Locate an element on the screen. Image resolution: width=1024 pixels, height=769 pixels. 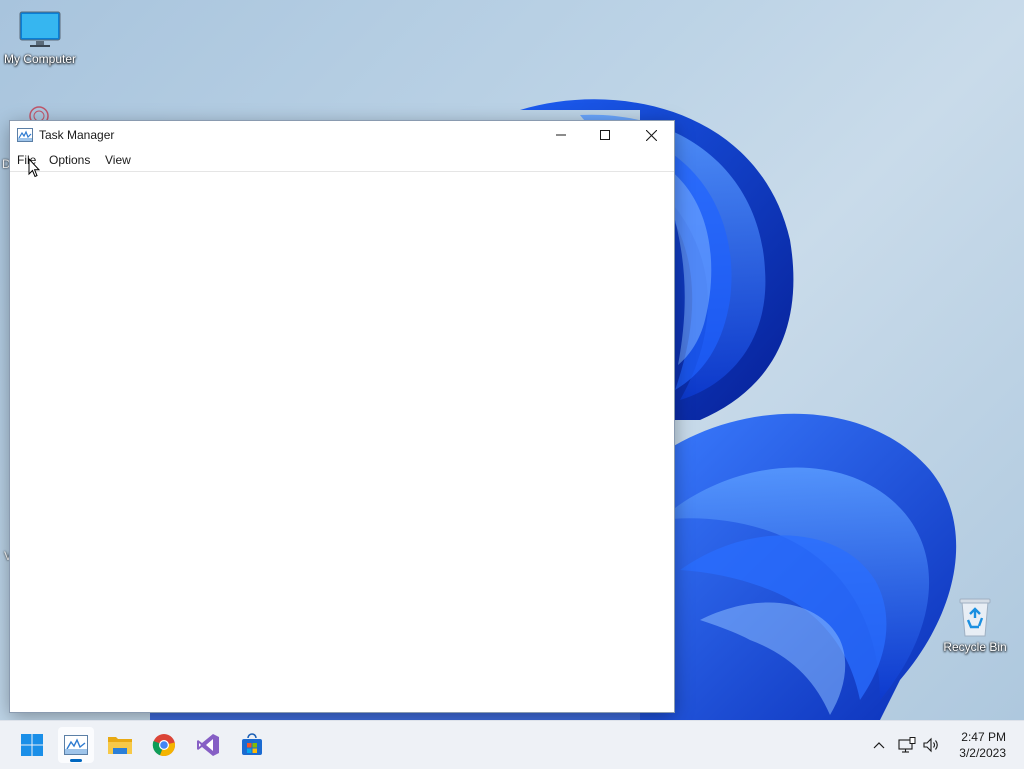
desktop-icon-recycle-bin: Recycle Bin is located at coordinates (975, 625).